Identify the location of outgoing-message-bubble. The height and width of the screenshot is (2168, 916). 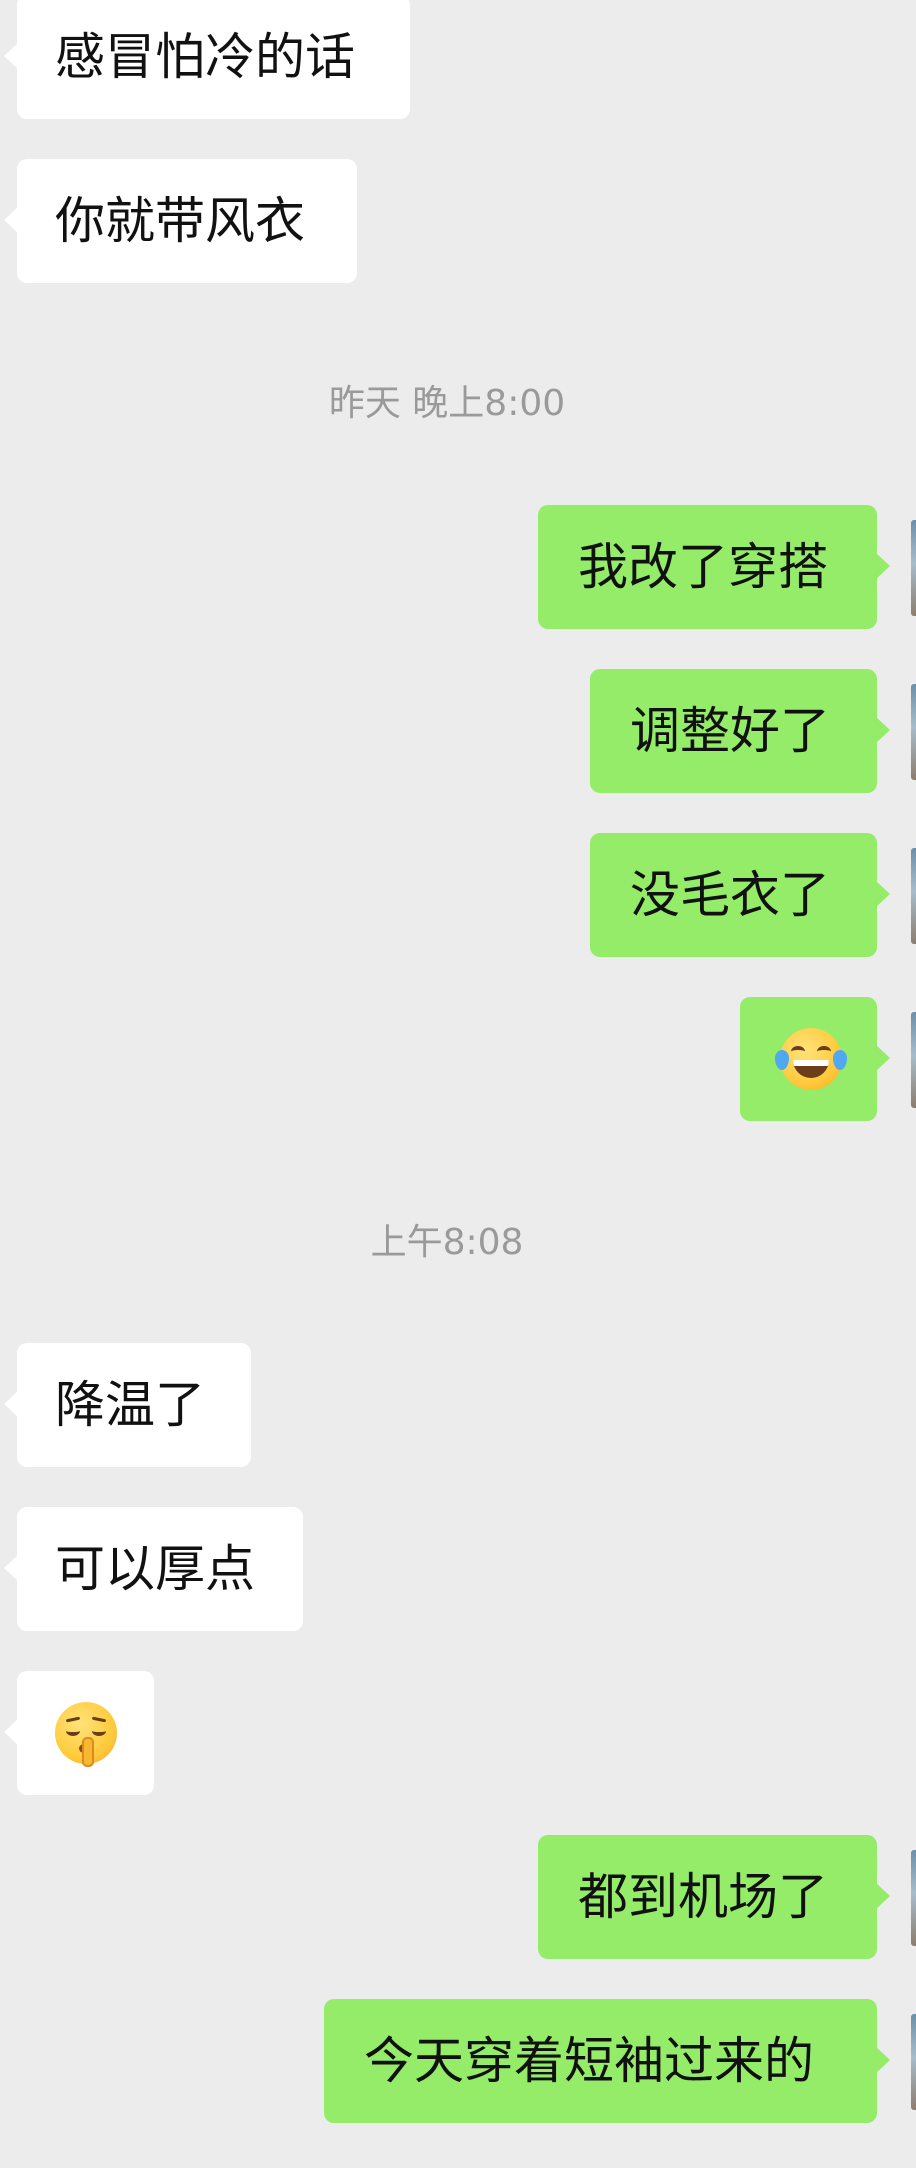
(815, 1059).